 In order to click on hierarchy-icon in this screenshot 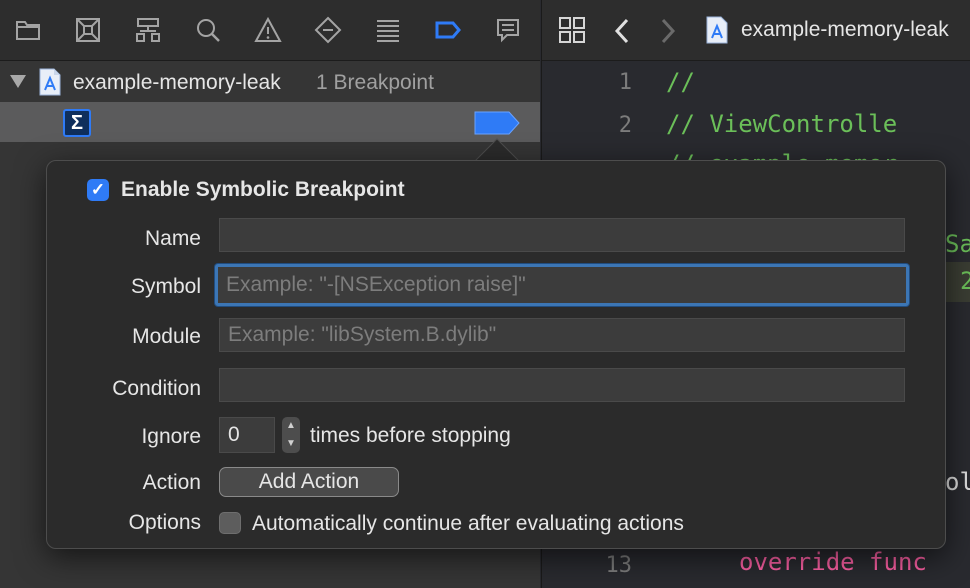, I will do `click(148, 30)`.